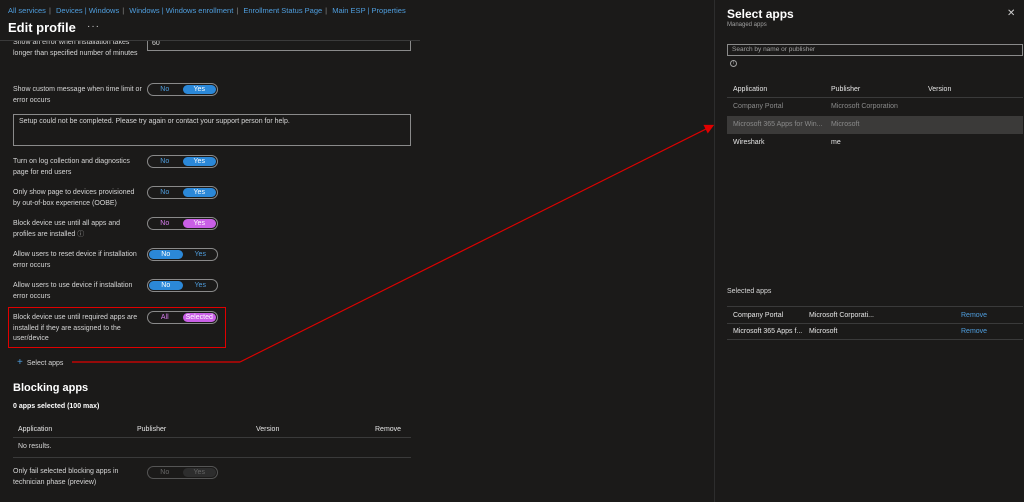  Describe the element at coordinates (875, 125) in the screenshot. I see `app-row: Microsoft 365 Apps for Win... Microsoft` at that location.